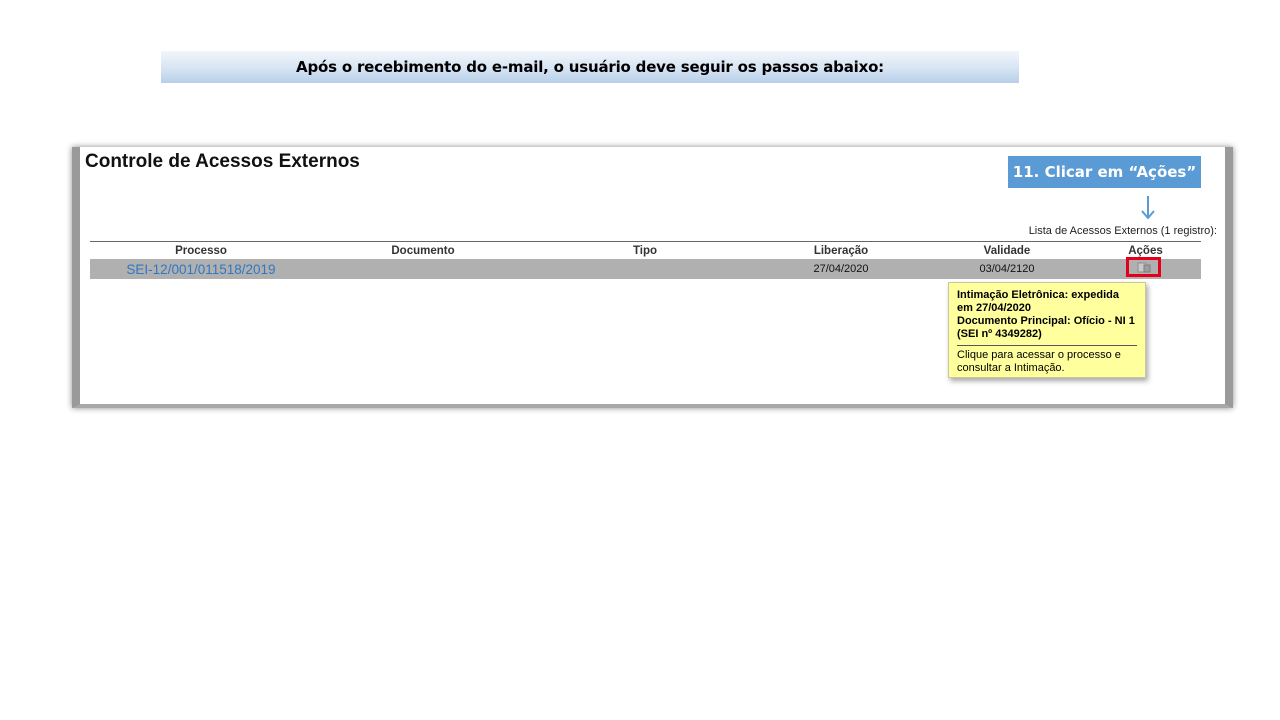 Image resolution: width=1280 pixels, height=720 pixels. What do you see at coordinates (423, 250) in the screenshot?
I see `column-header-documento: Documento` at bounding box center [423, 250].